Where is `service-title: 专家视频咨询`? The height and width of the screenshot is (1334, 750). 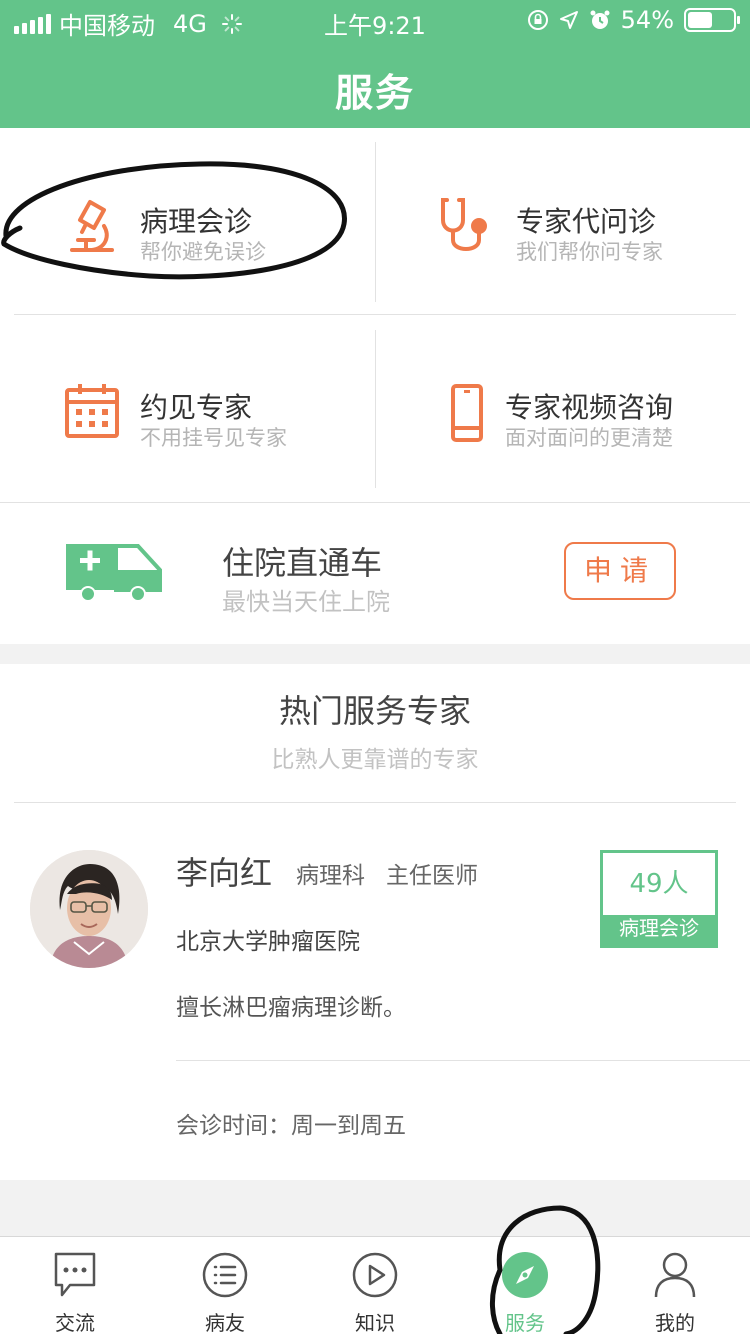 service-title: 专家视频咨询 is located at coordinates (589, 407).